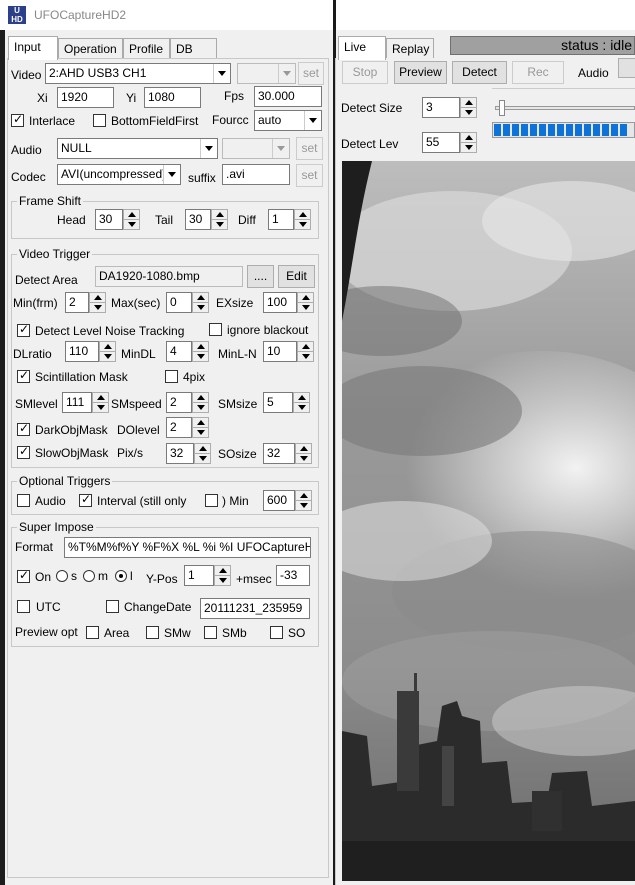 This screenshot has height=885, width=635. Describe the element at coordinates (131, 219) in the screenshot. I see `head-spinner` at that location.